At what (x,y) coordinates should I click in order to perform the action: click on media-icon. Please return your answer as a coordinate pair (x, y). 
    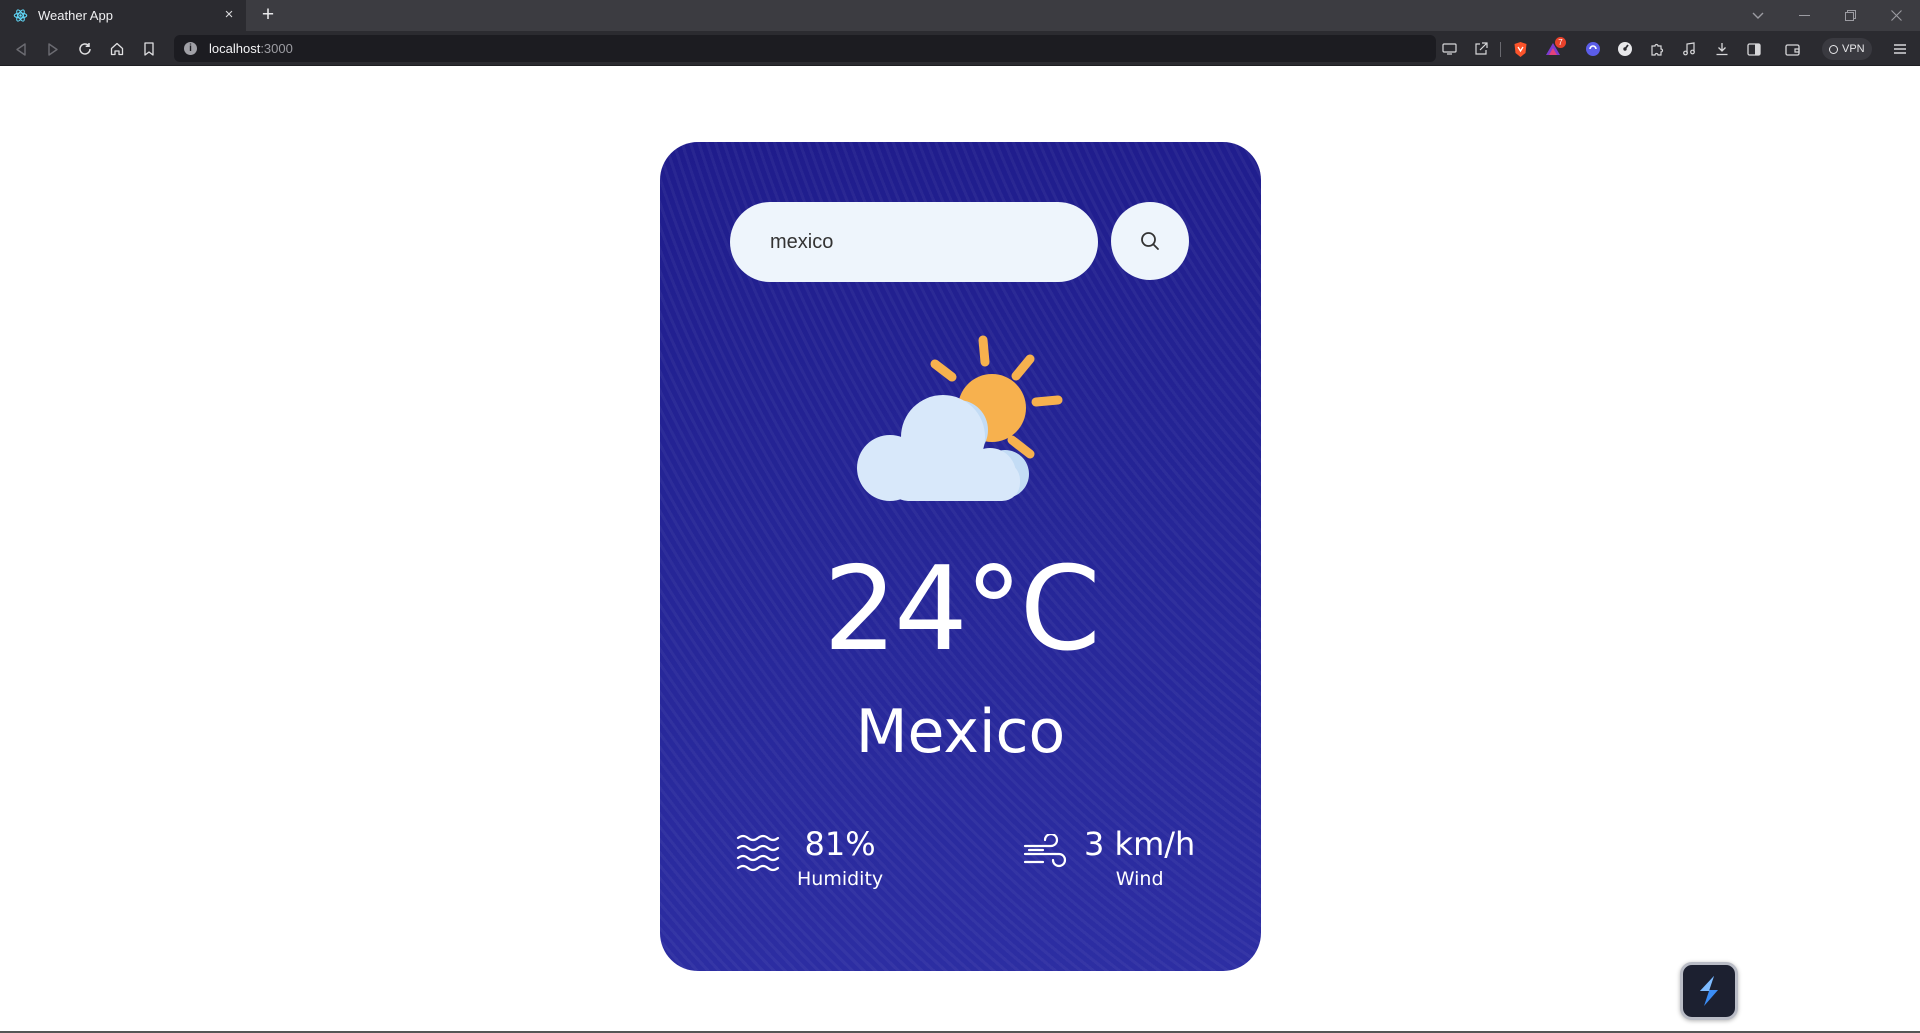
    Looking at the image, I should click on (1689, 49).